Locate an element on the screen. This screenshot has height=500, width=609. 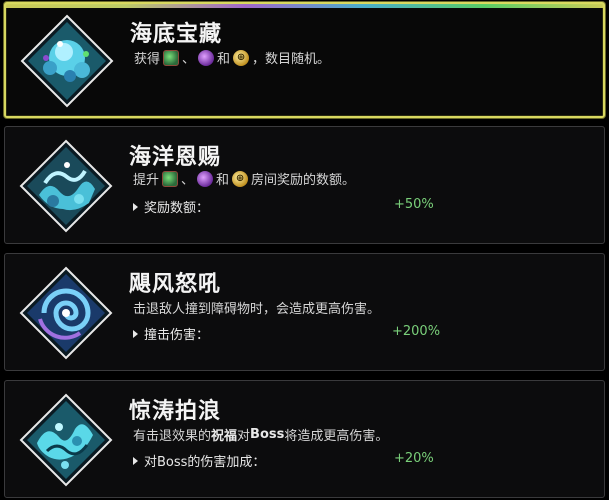
boon-title: 海底宝藏 is located at coordinates (176, 34).